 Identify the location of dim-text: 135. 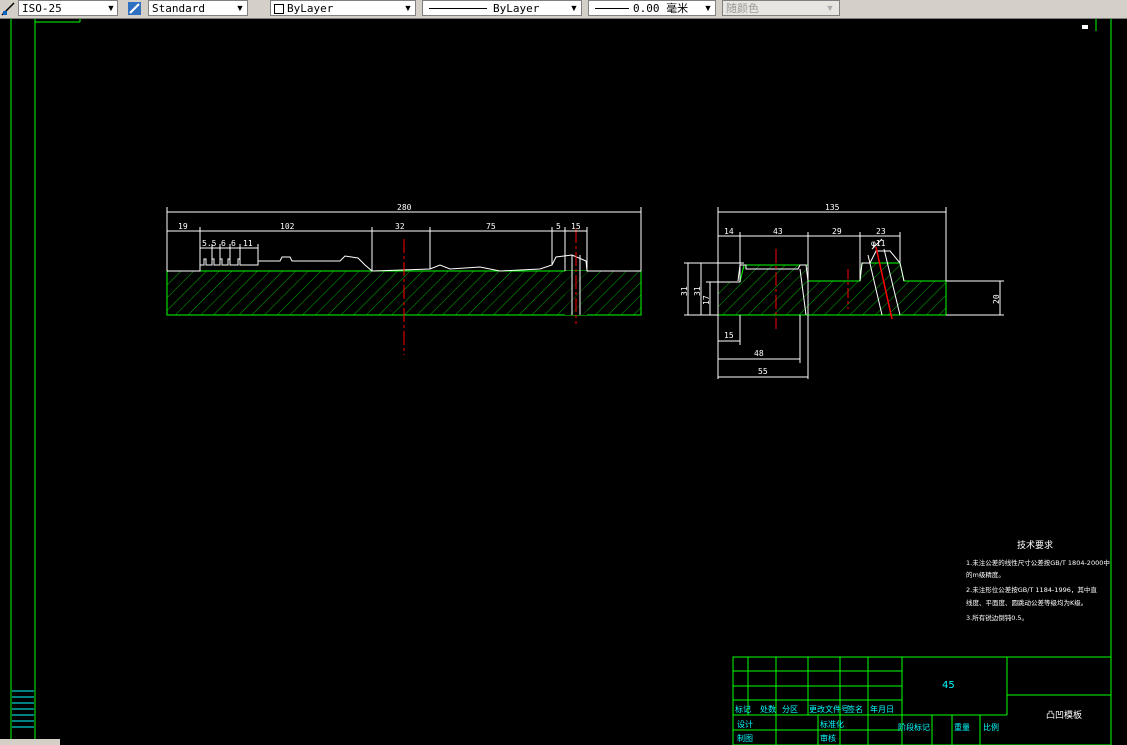
(832, 207).